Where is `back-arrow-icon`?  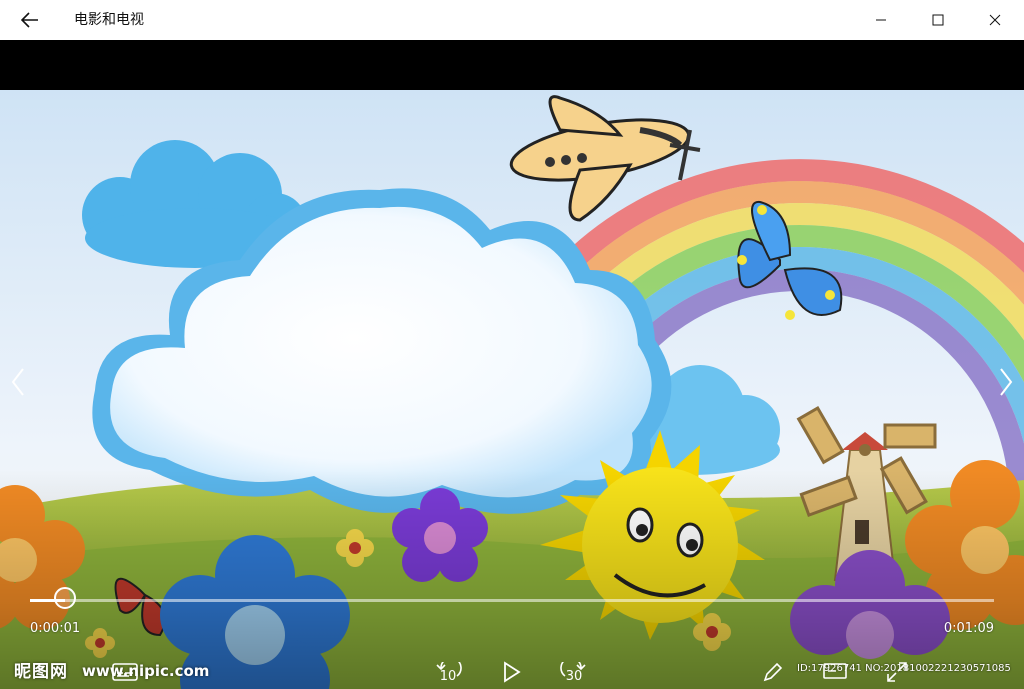
back-arrow-icon is located at coordinates (29, 20).